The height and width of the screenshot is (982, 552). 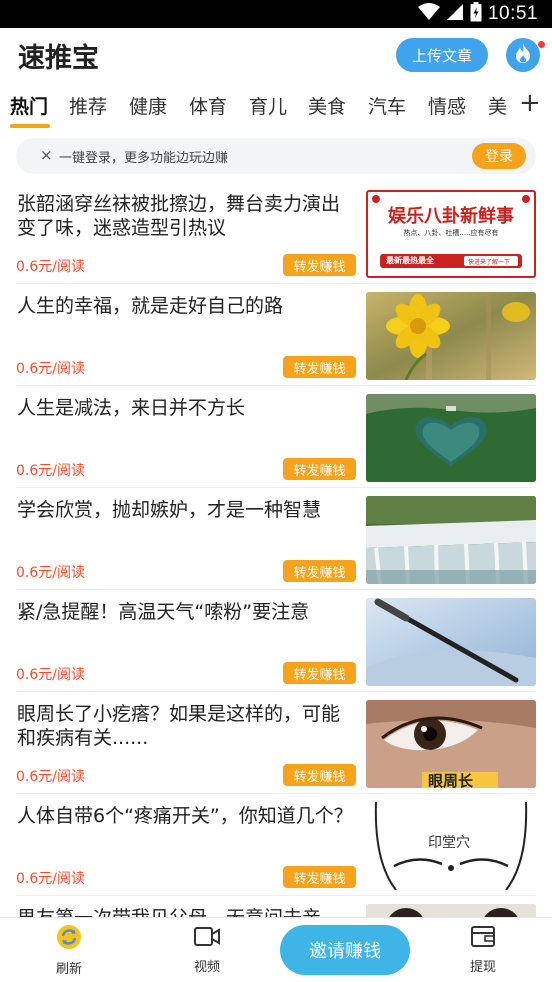 I want to click on nav-video: 视频, so click(x=207, y=949).